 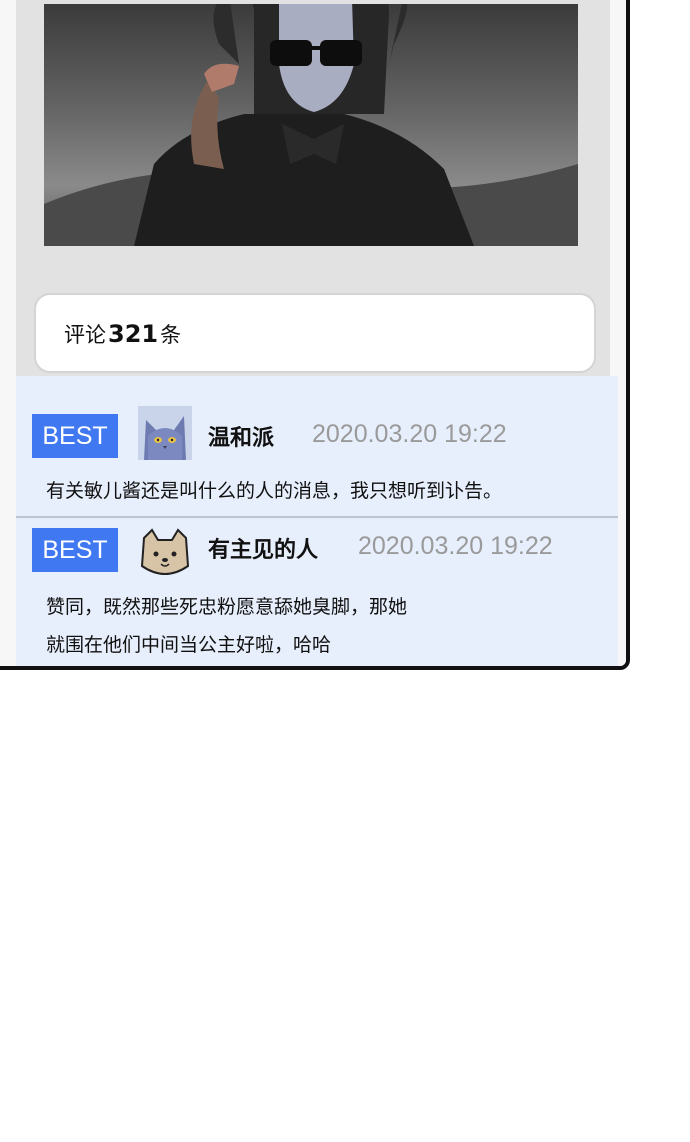 What do you see at coordinates (165, 553) in the screenshot?
I see `beige-cat-avatar-icon` at bounding box center [165, 553].